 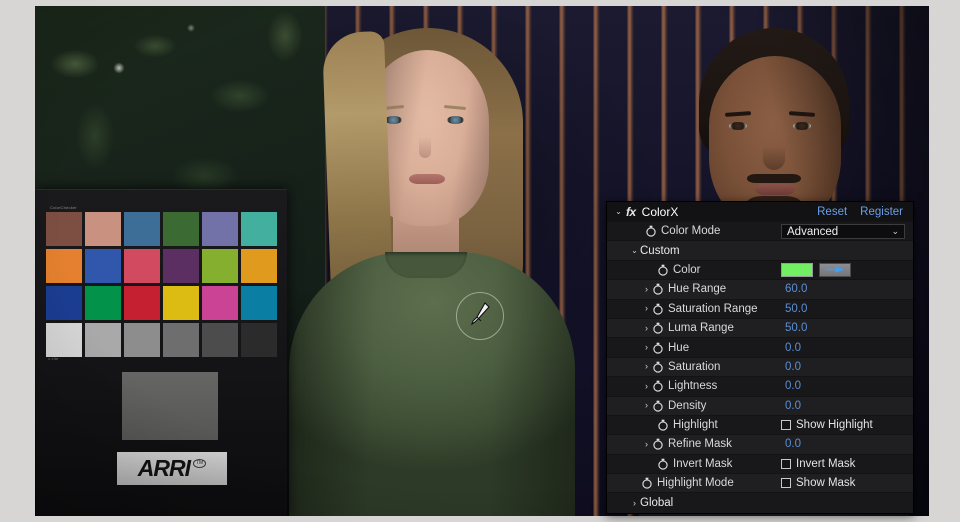 What do you see at coordinates (797, 269) in the screenshot?
I see `color-swatch` at bounding box center [797, 269].